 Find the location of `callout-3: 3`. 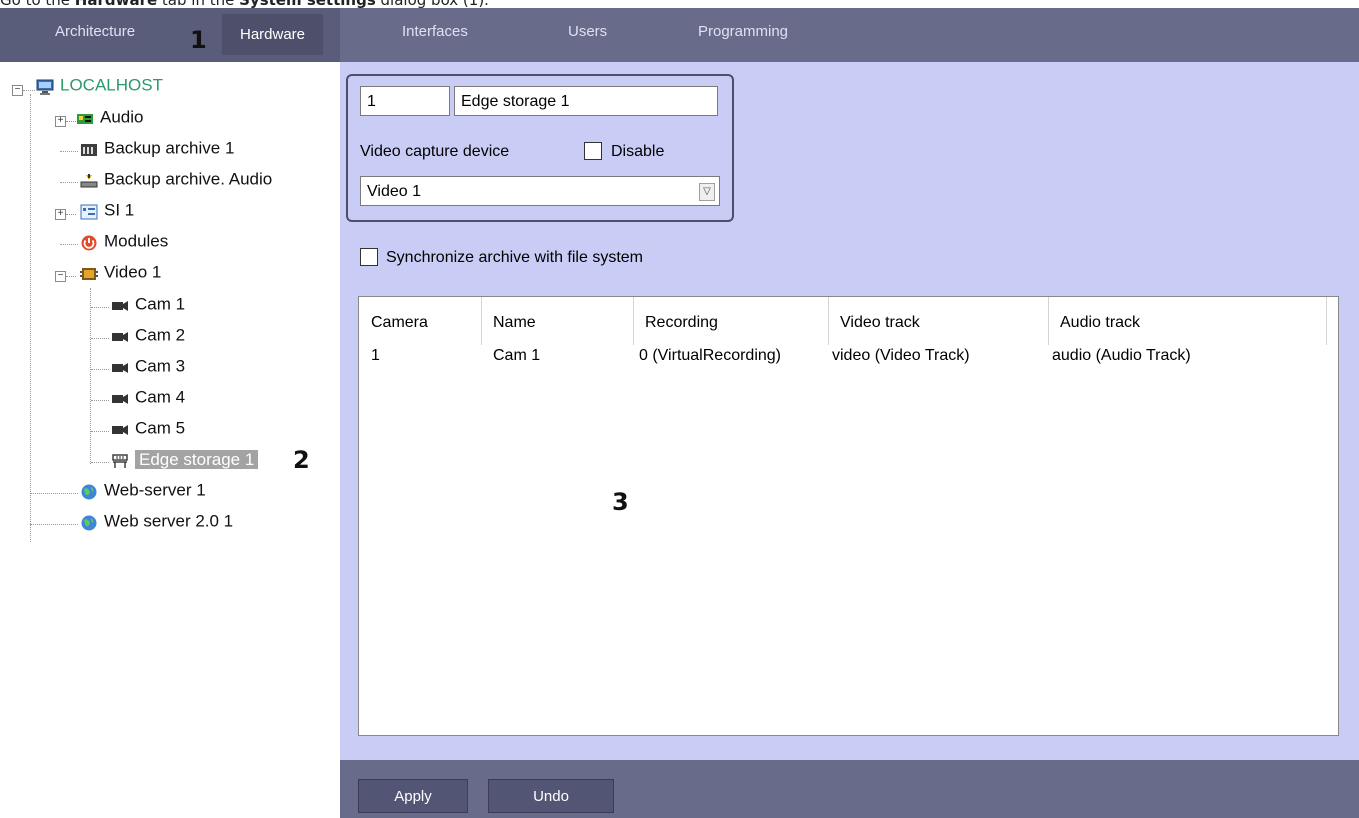

callout-3: 3 is located at coordinates (620, 502).